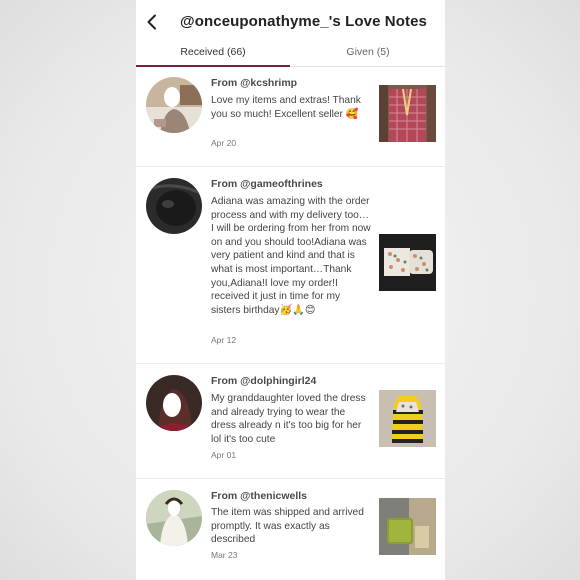 The height and width of the screenshot is (580, 580). I want to click on back-button, so click(152, 22).